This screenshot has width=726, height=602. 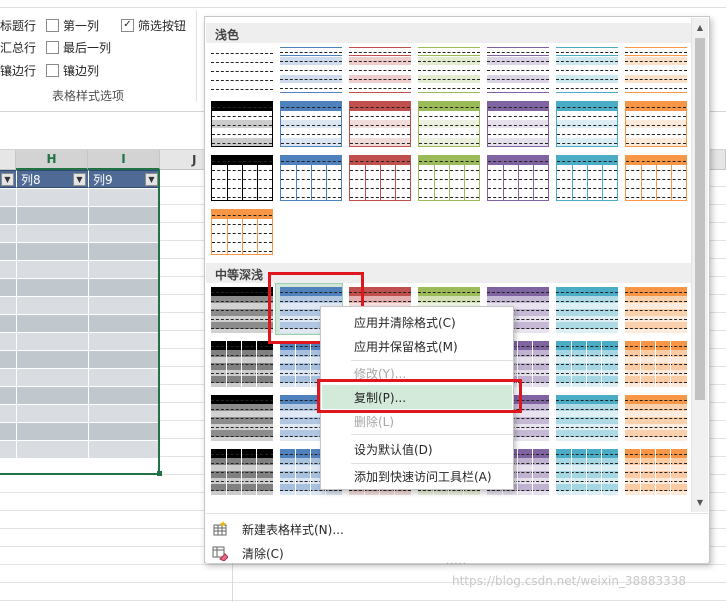 I want to click on checkbox-filter-button: ✓, so click(x=127, y=25).